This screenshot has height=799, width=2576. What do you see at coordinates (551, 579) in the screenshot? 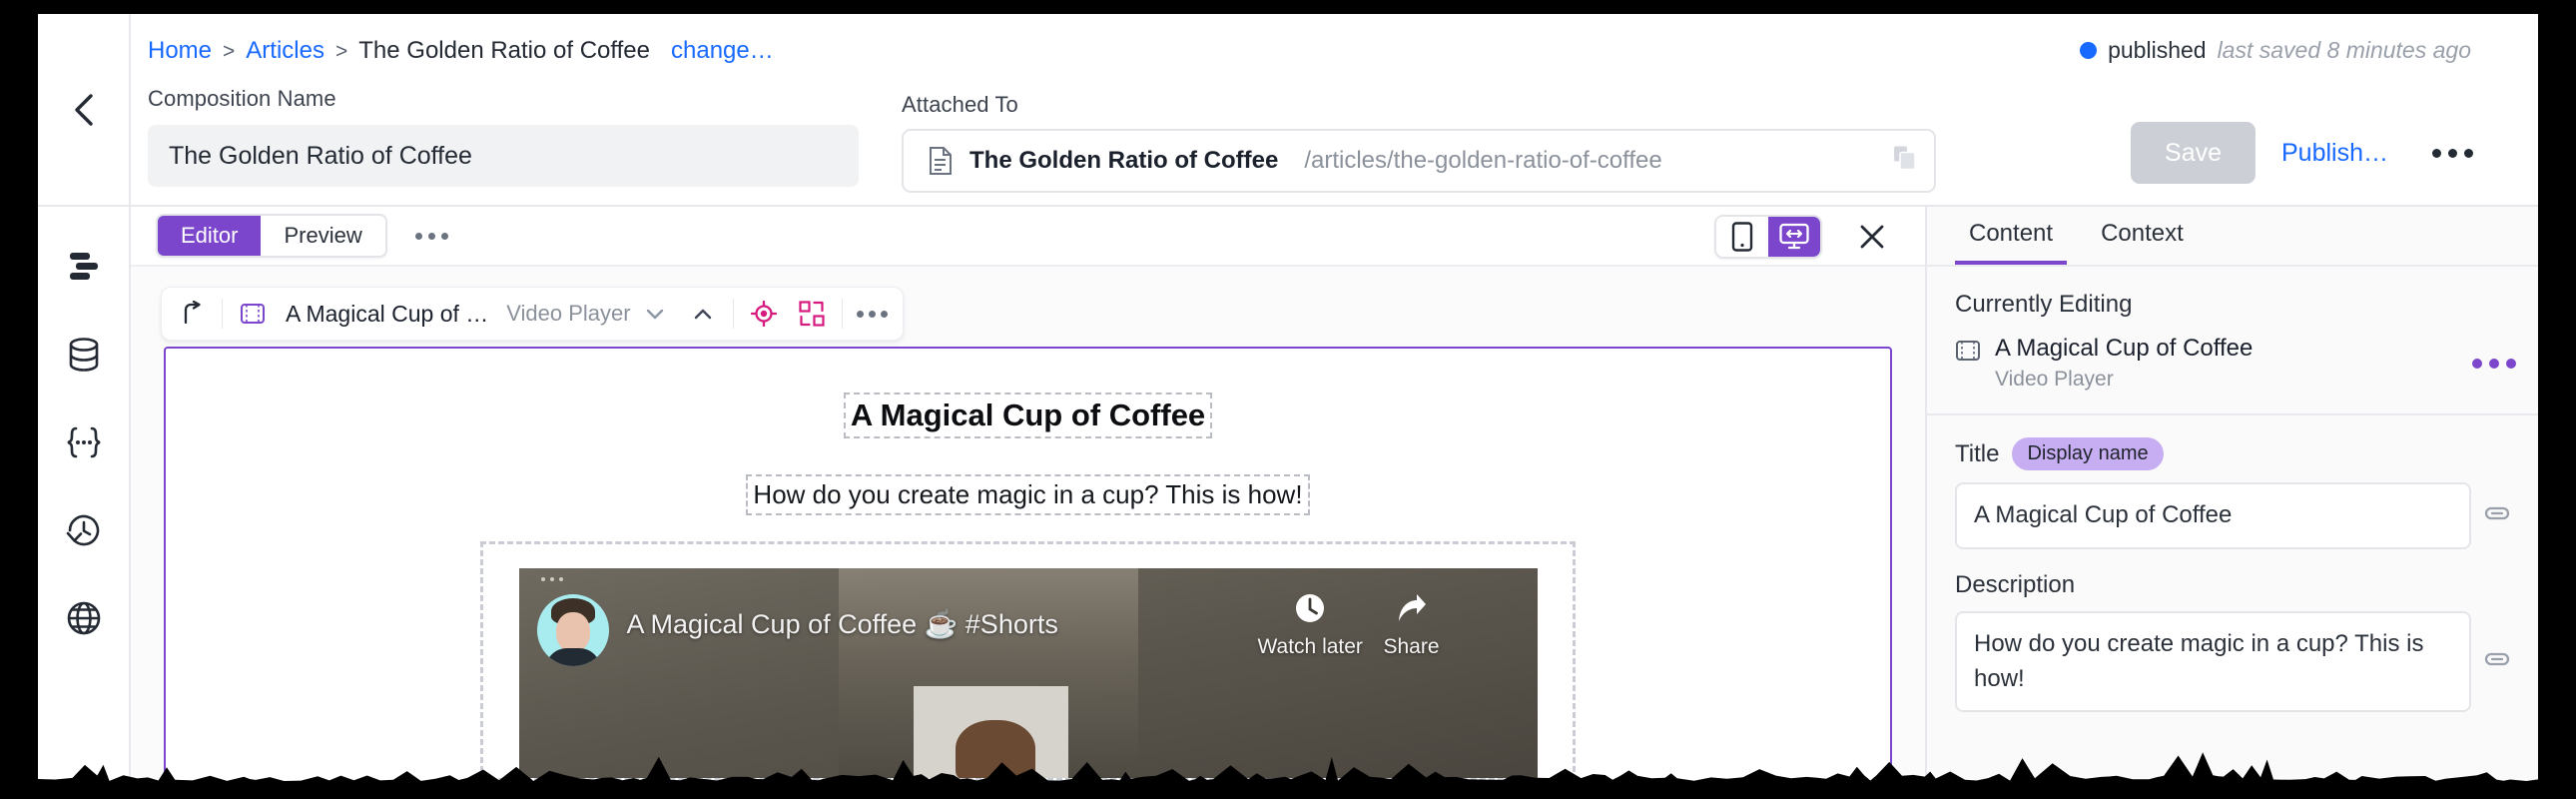
I see `thumbnail-meta-dots-icon` at bounding box center [551, 579].